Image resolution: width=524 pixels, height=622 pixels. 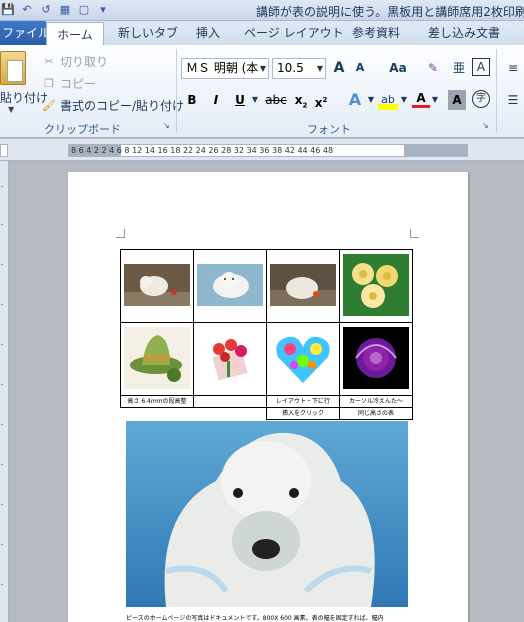 I want to click on caption-cell: 挿入をクリック, so click(x=303, y=413).